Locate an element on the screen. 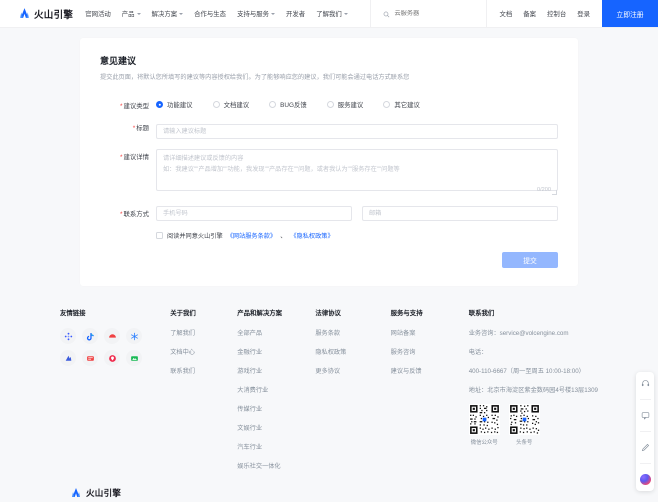 The image size is (658, 502). submit-row: 提交 is located at coordinates (329, 260).